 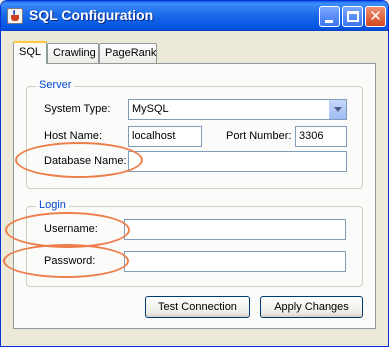 I want to click on tab-sql: SQL, so click(x=30, y=52).